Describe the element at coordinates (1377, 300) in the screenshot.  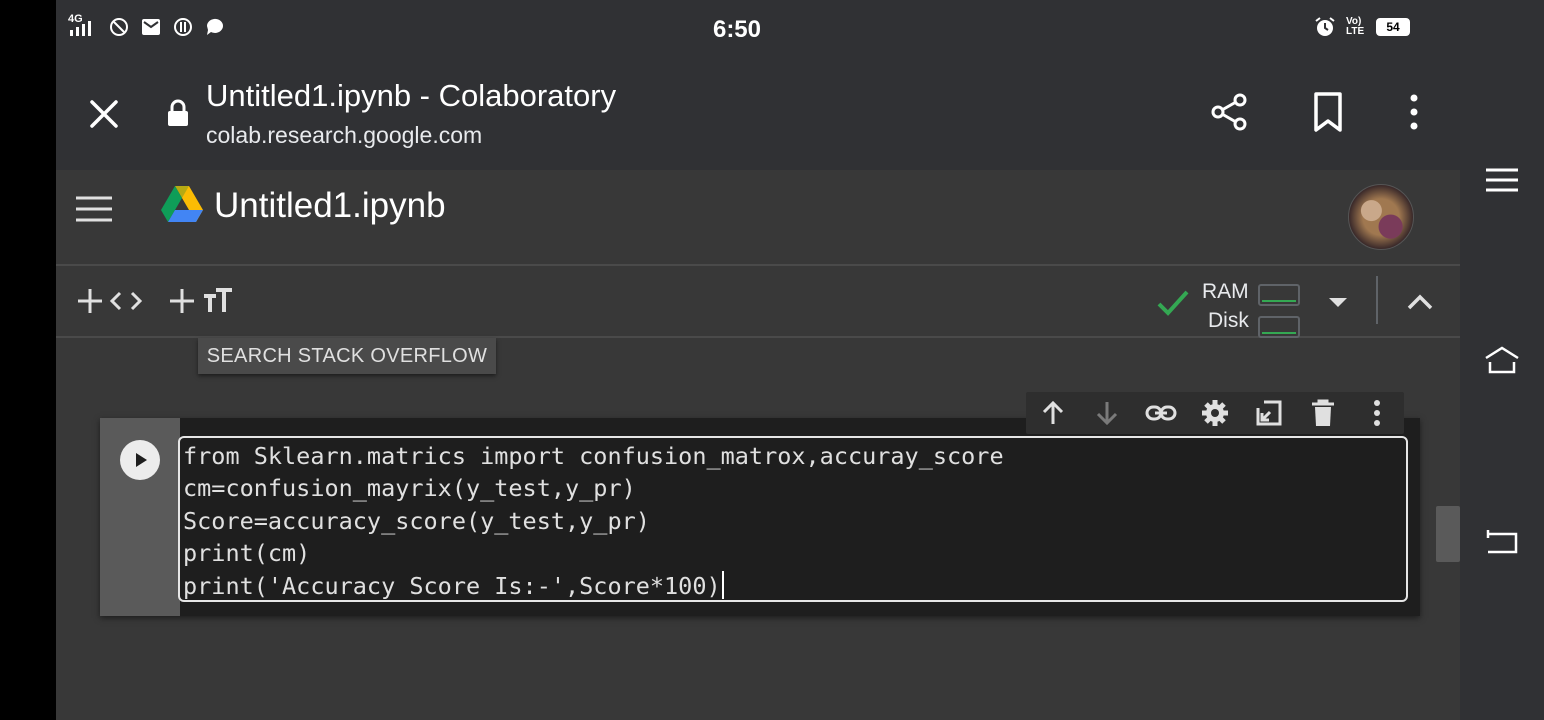
I see `toolbar-divider` at that location.